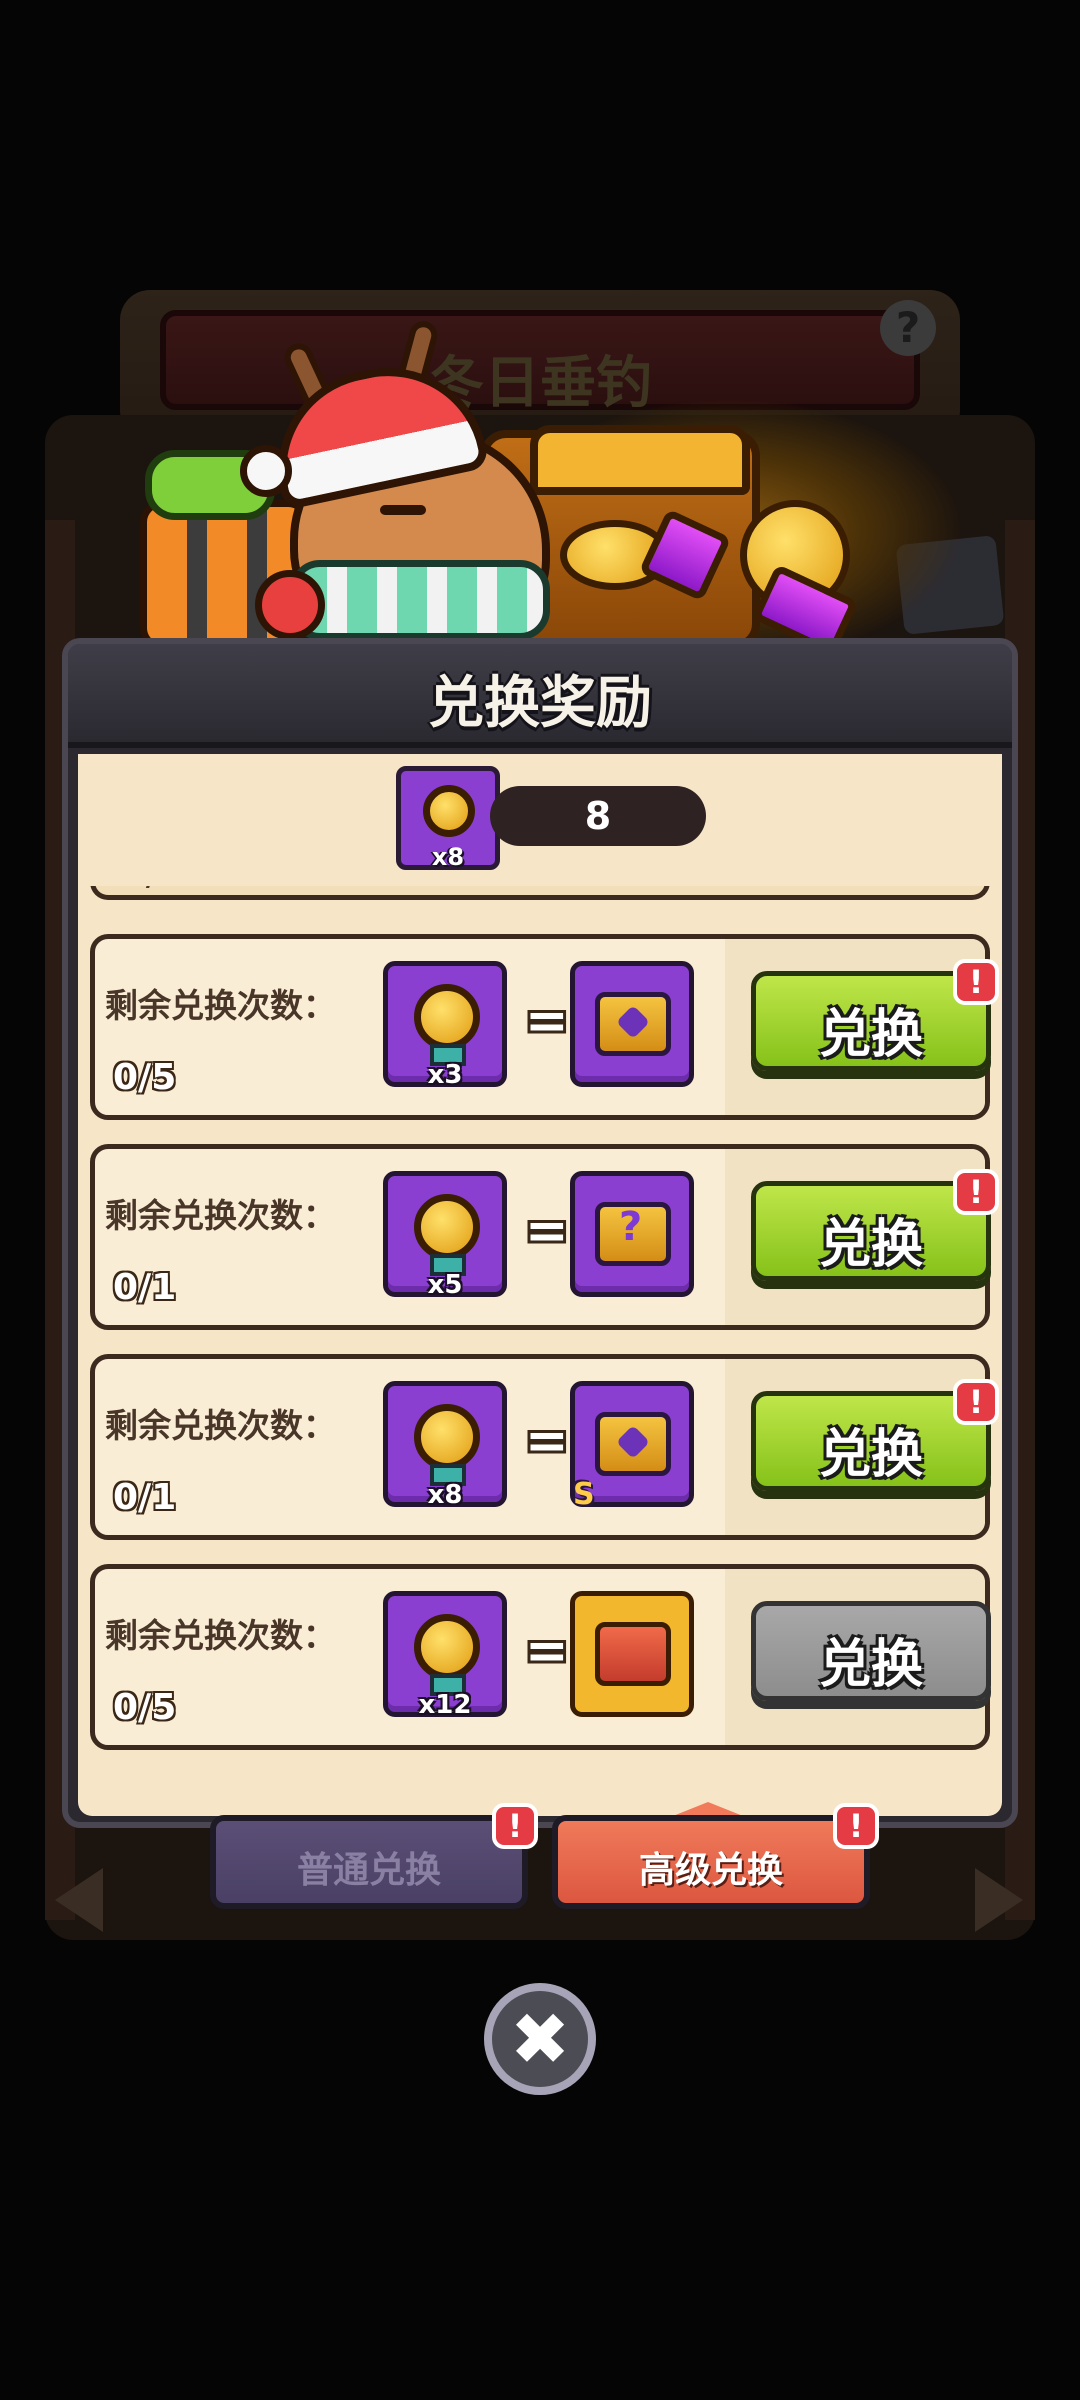  I want to click on arrow-right-icon, so click(999, 1900).